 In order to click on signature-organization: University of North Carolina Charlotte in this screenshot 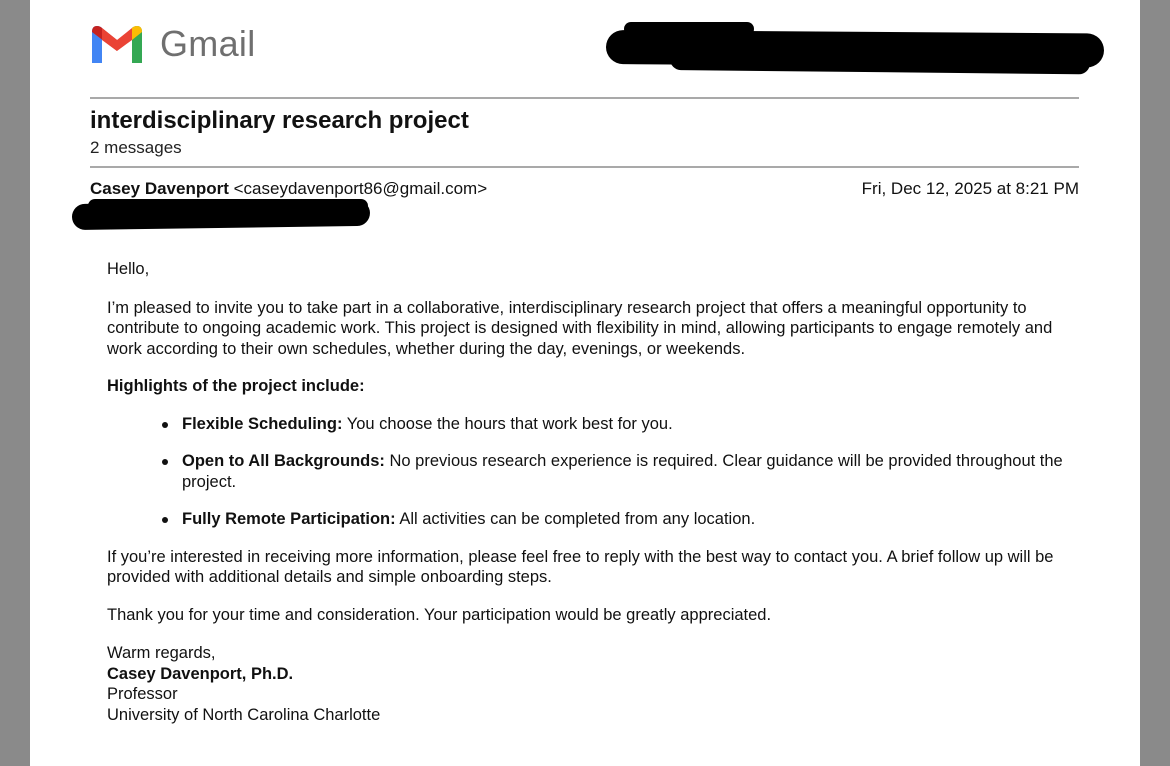, I will do `click(244, 714)`.